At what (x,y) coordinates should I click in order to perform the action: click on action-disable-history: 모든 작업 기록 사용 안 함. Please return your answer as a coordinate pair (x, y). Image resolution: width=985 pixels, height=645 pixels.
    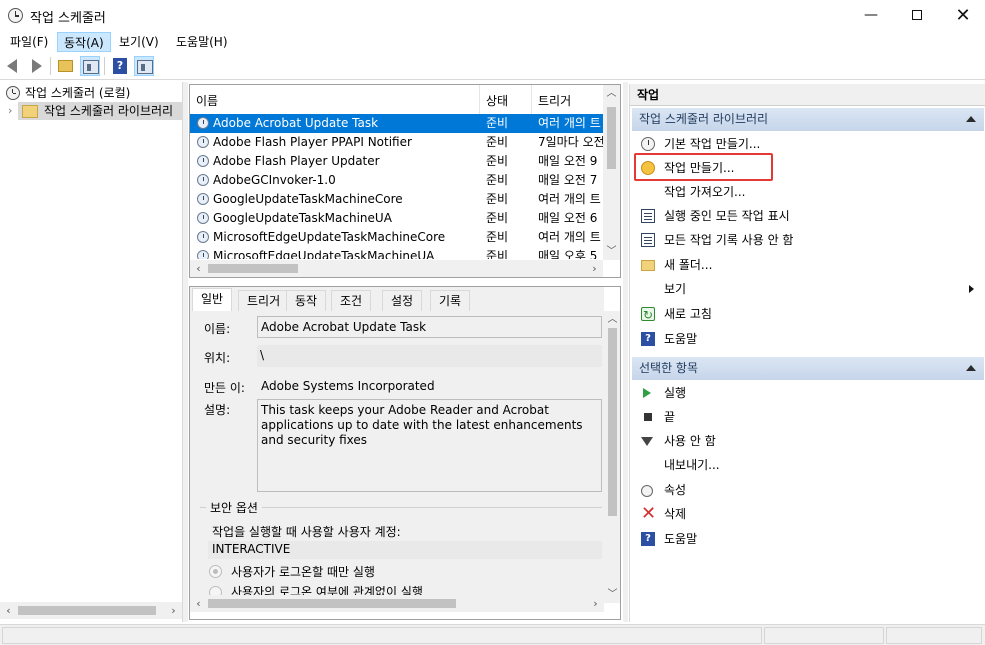
    Looking at the image, I should click on (808, 240).